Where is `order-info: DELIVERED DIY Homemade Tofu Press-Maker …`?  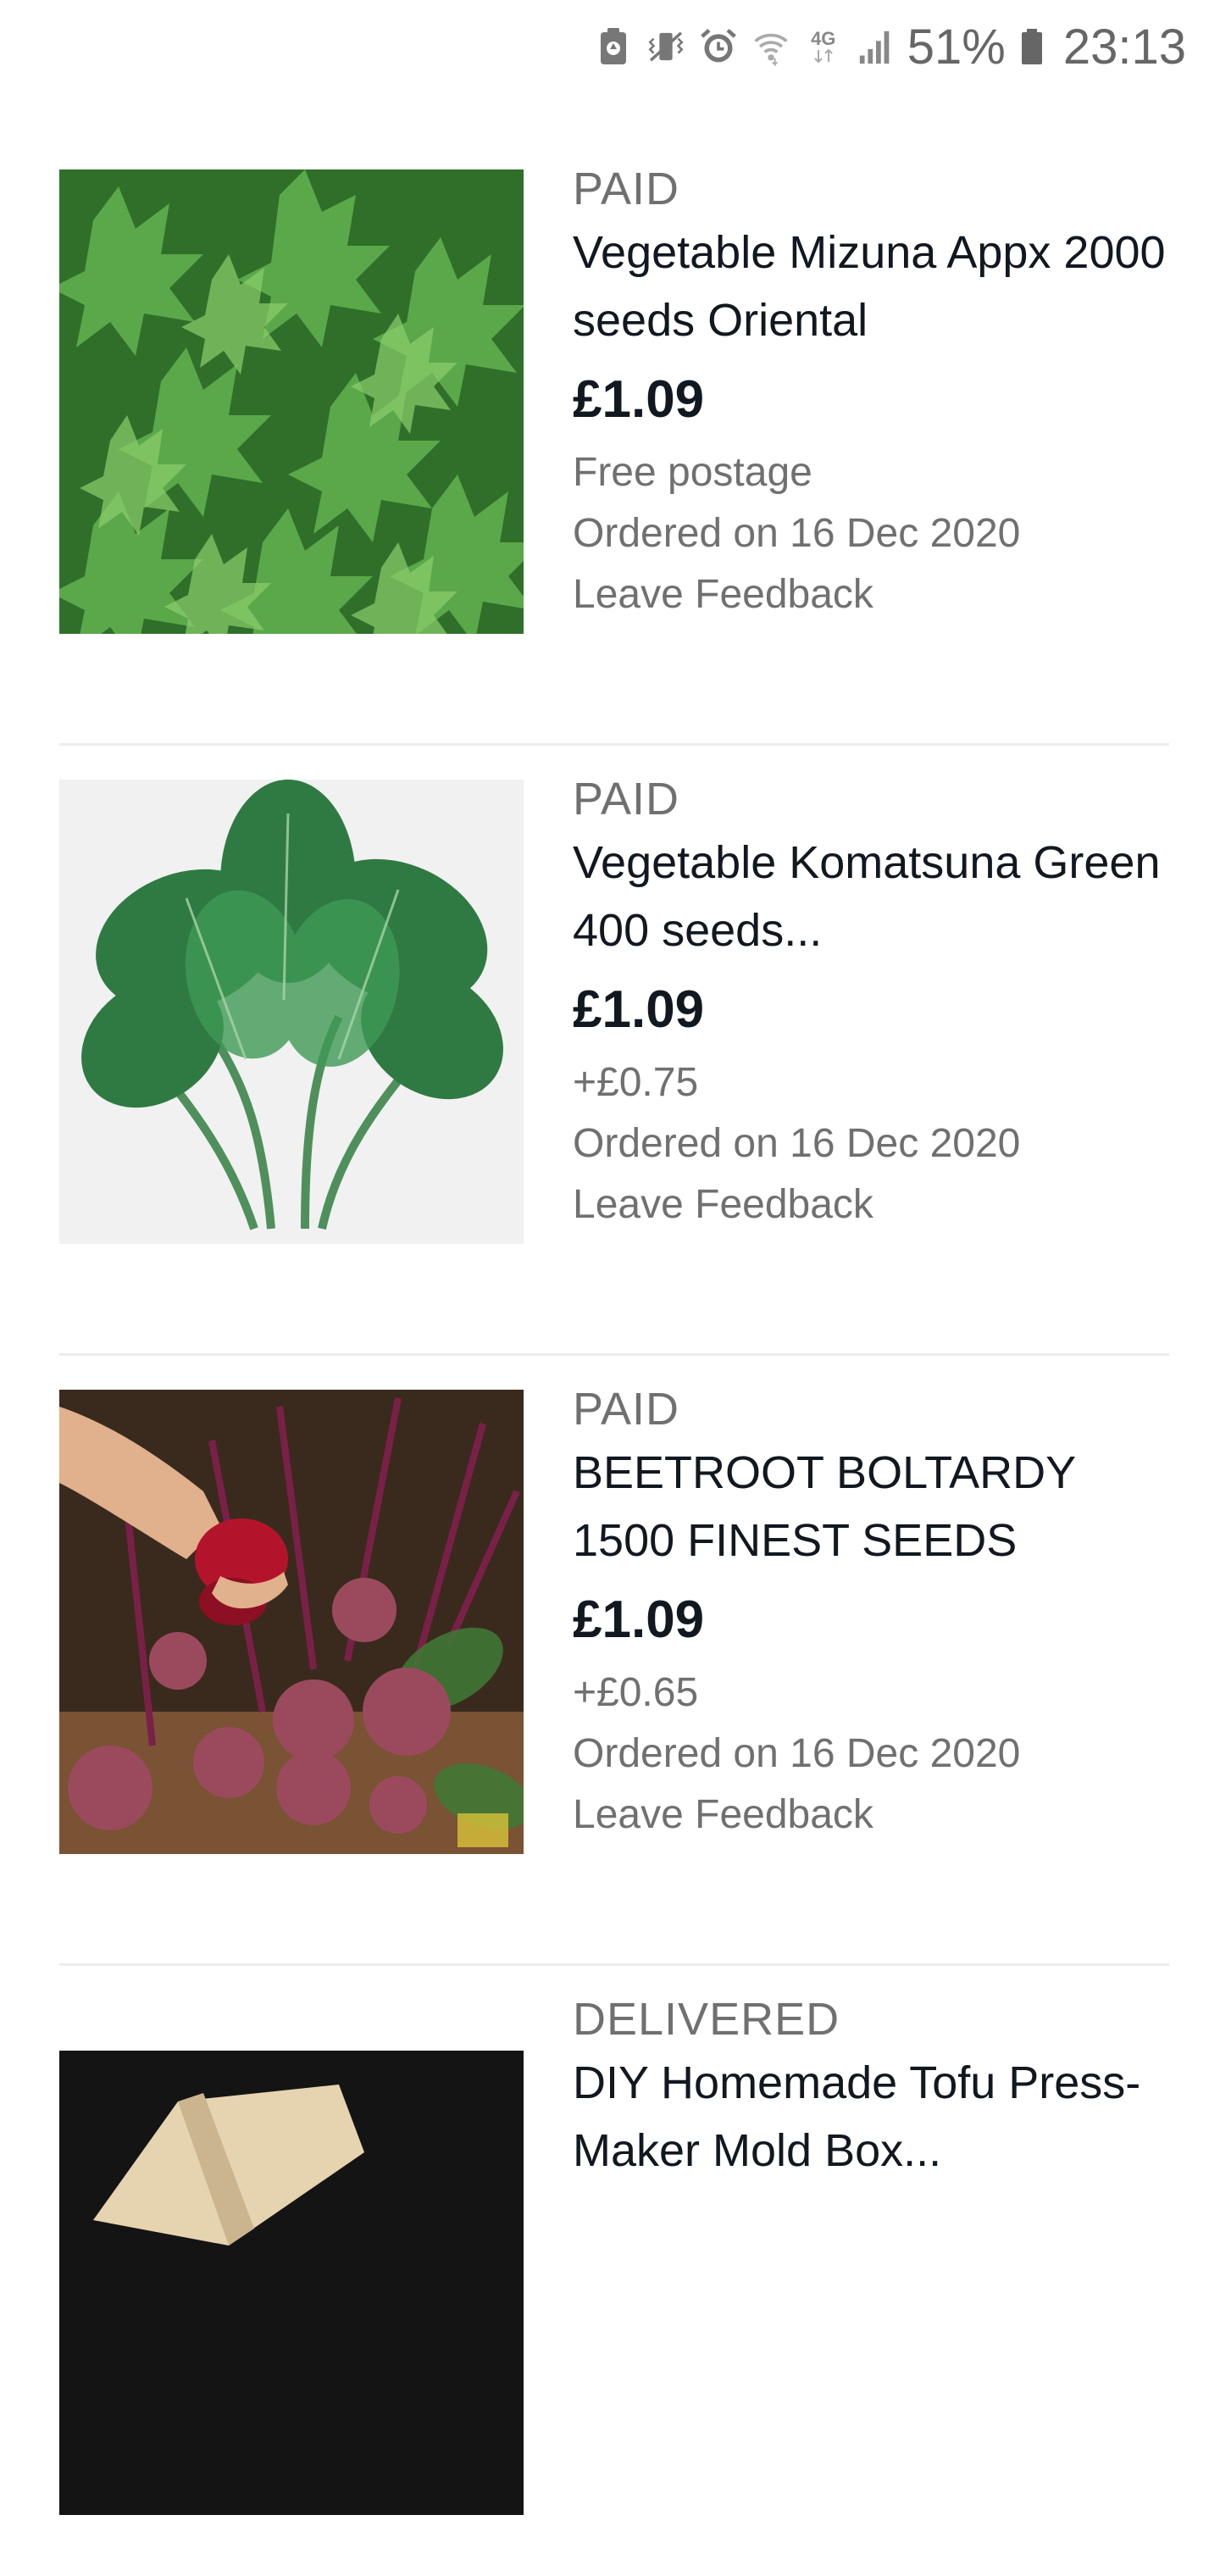 order-info: DELIVERED DIY Homemade Tofu Press-Maker … is located at coordinates (869, 2088).